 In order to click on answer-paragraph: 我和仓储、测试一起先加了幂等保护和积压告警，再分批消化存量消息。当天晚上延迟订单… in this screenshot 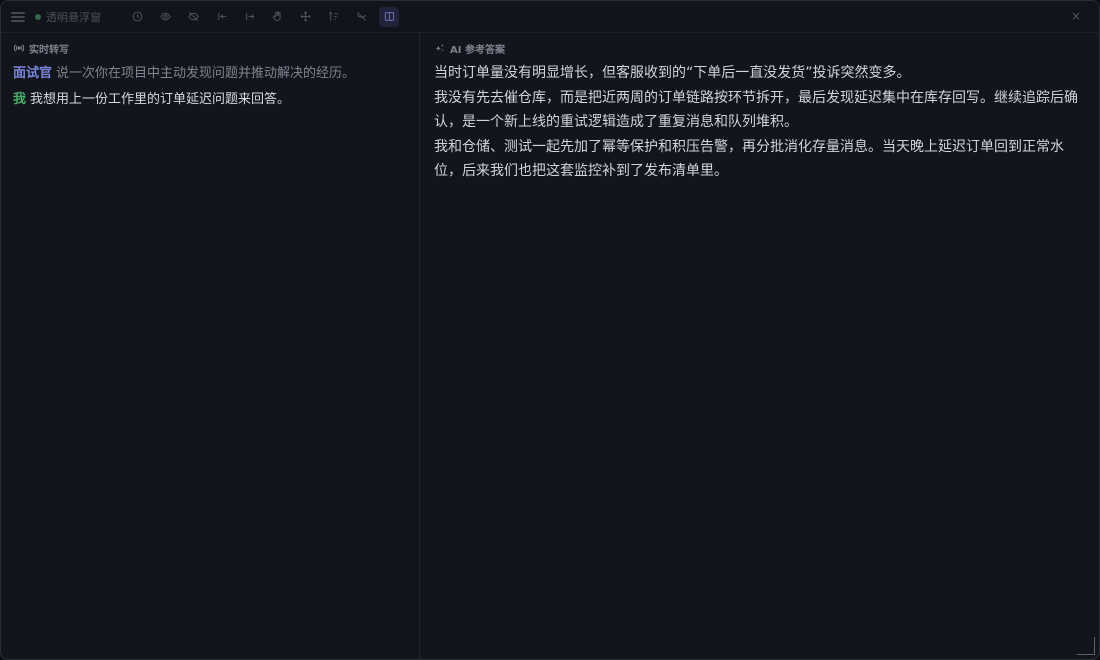, I will do `click(749, 159)`.